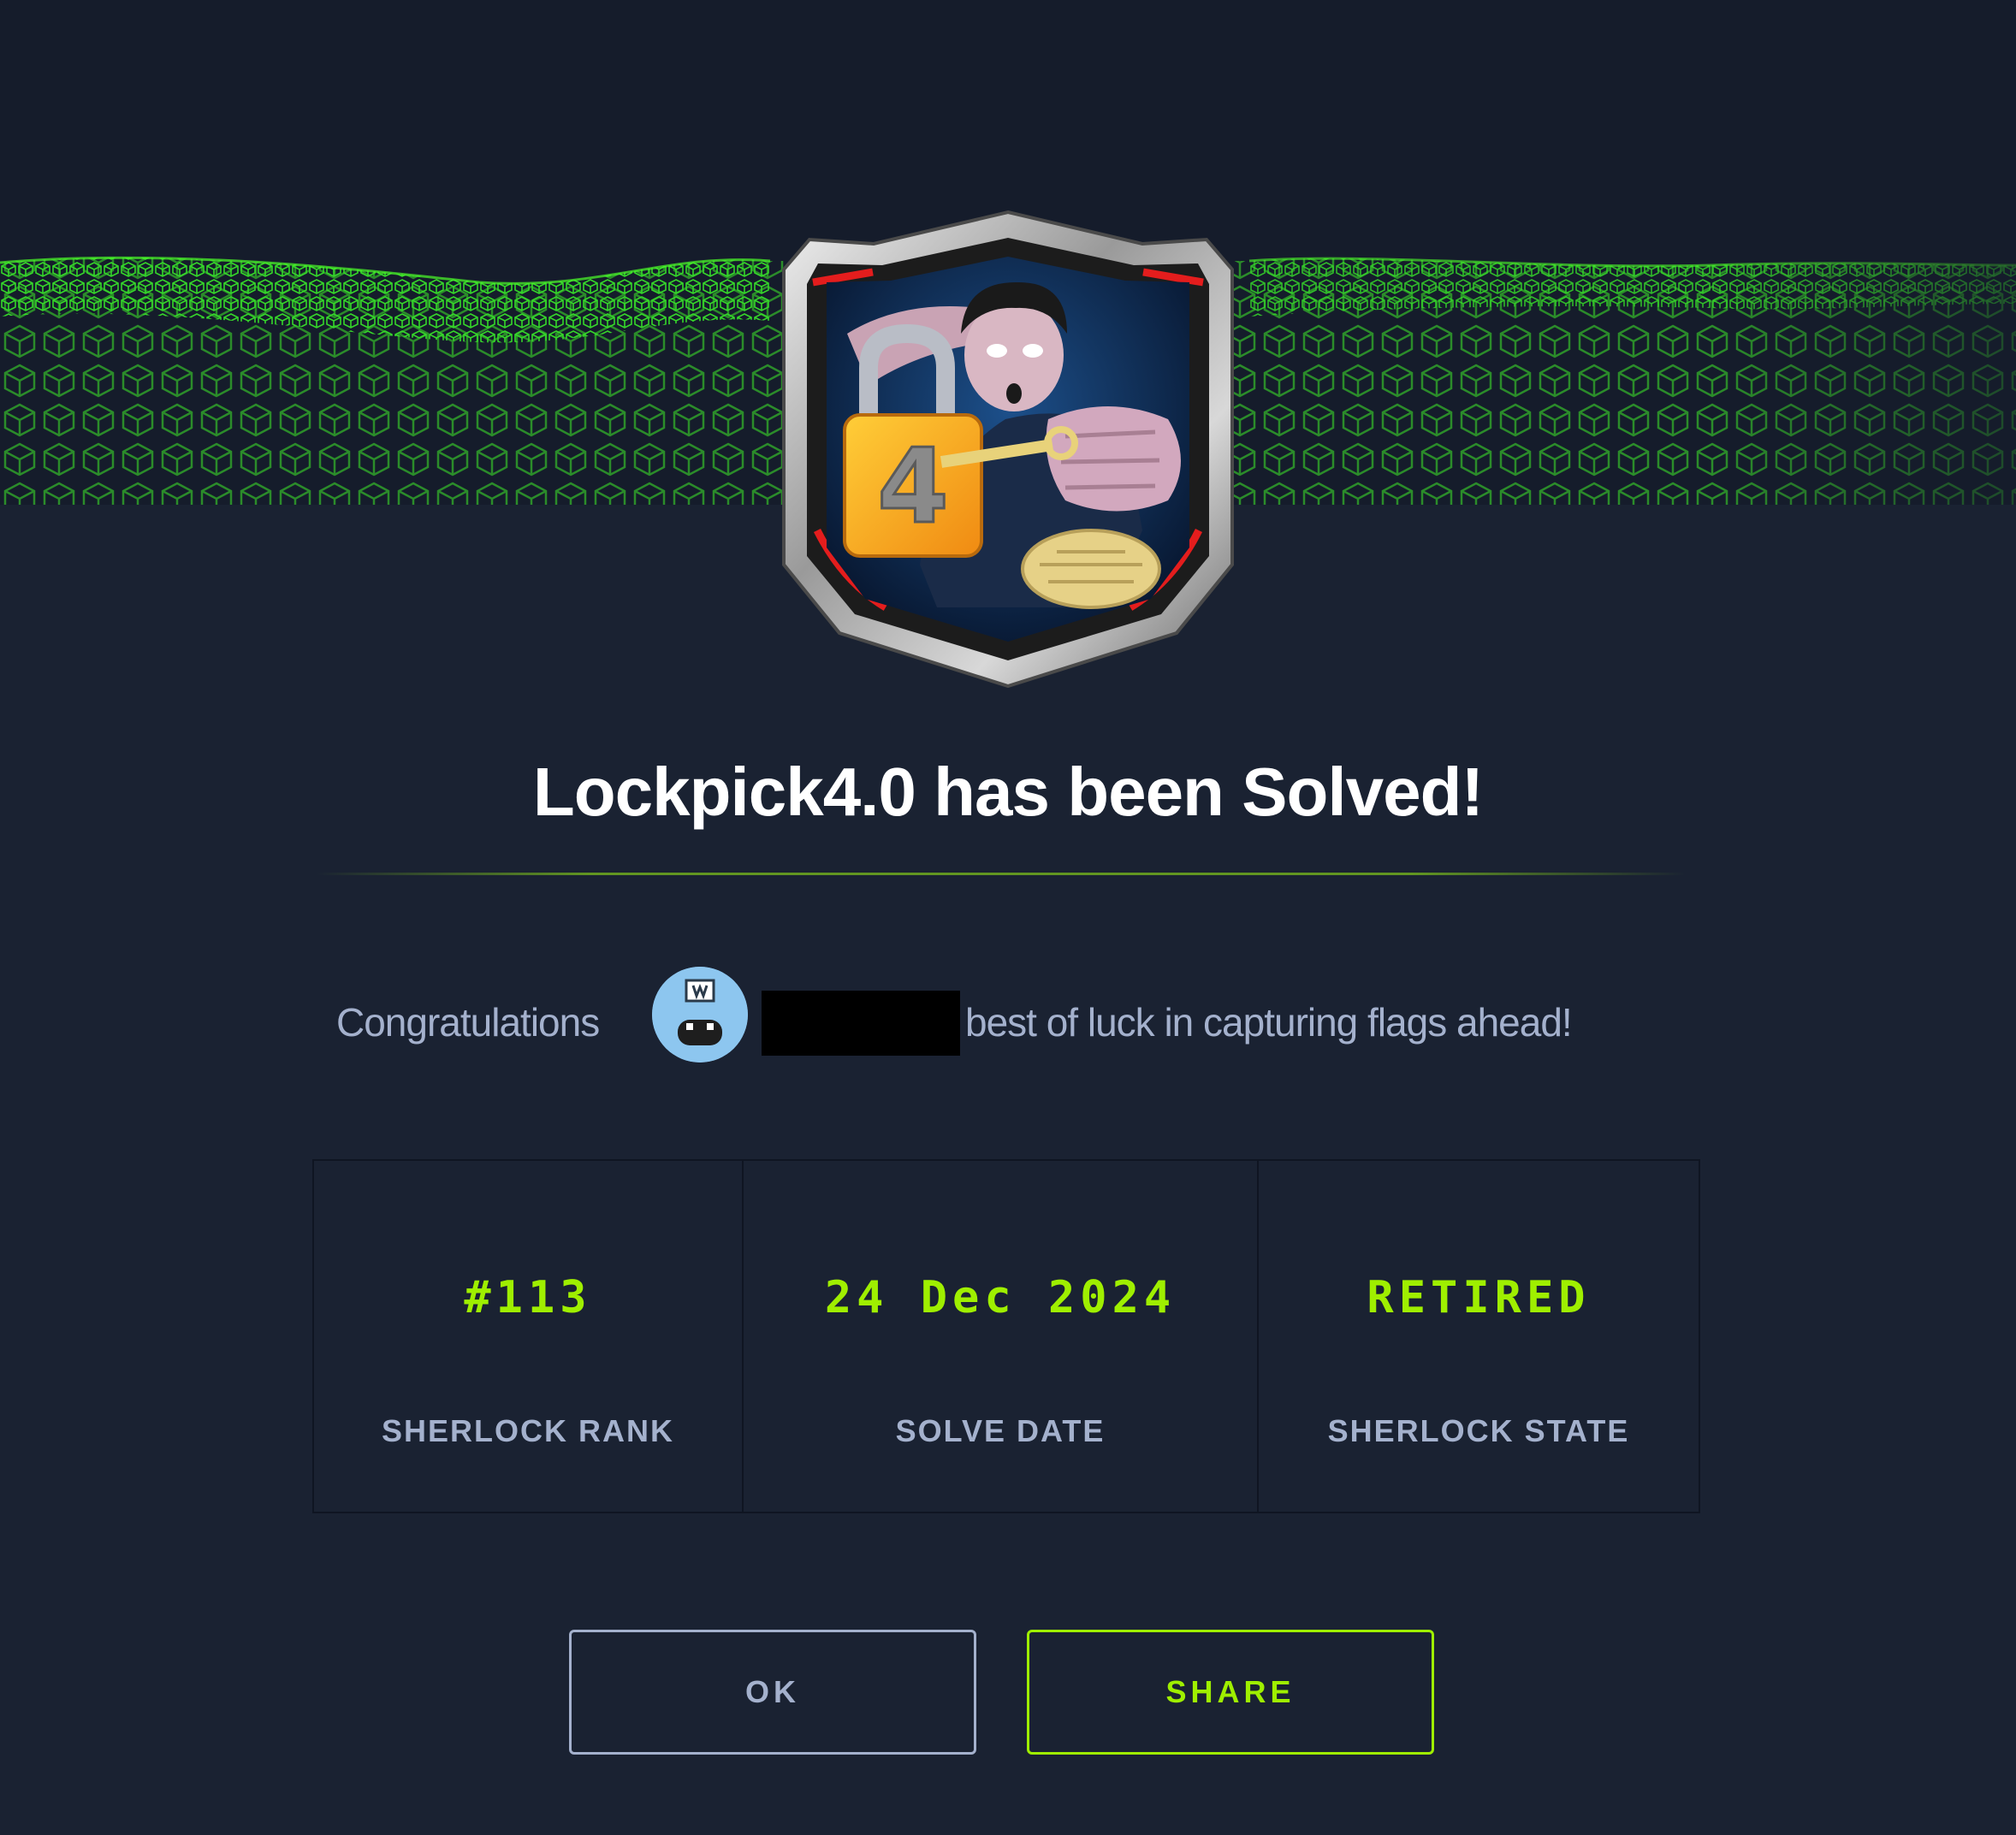 Image resolution: width=2016 pixels, height=1835 pixels. What do you see at coordinates (1000, 1431) in the screenshot?
I see `stat-label: SOLVE DATE` at bounding box center [1000, 1431].